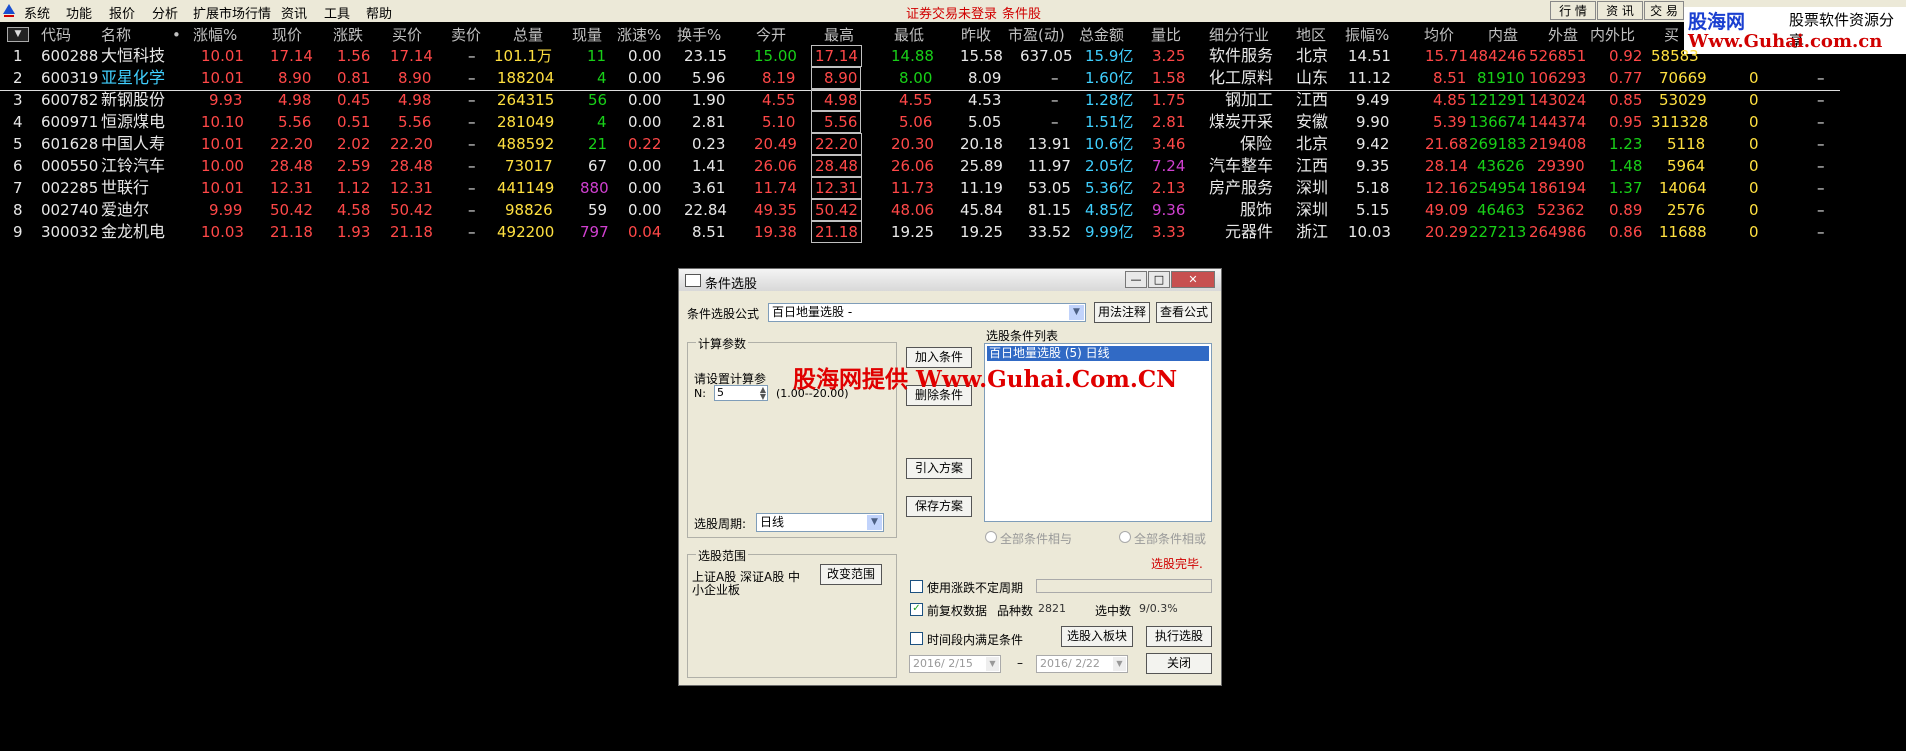 This screenshot has width=1906, height=751. Describe the element at coordinates (1311, 35) in the screenshot. I see `col-region: 地区` at that location.